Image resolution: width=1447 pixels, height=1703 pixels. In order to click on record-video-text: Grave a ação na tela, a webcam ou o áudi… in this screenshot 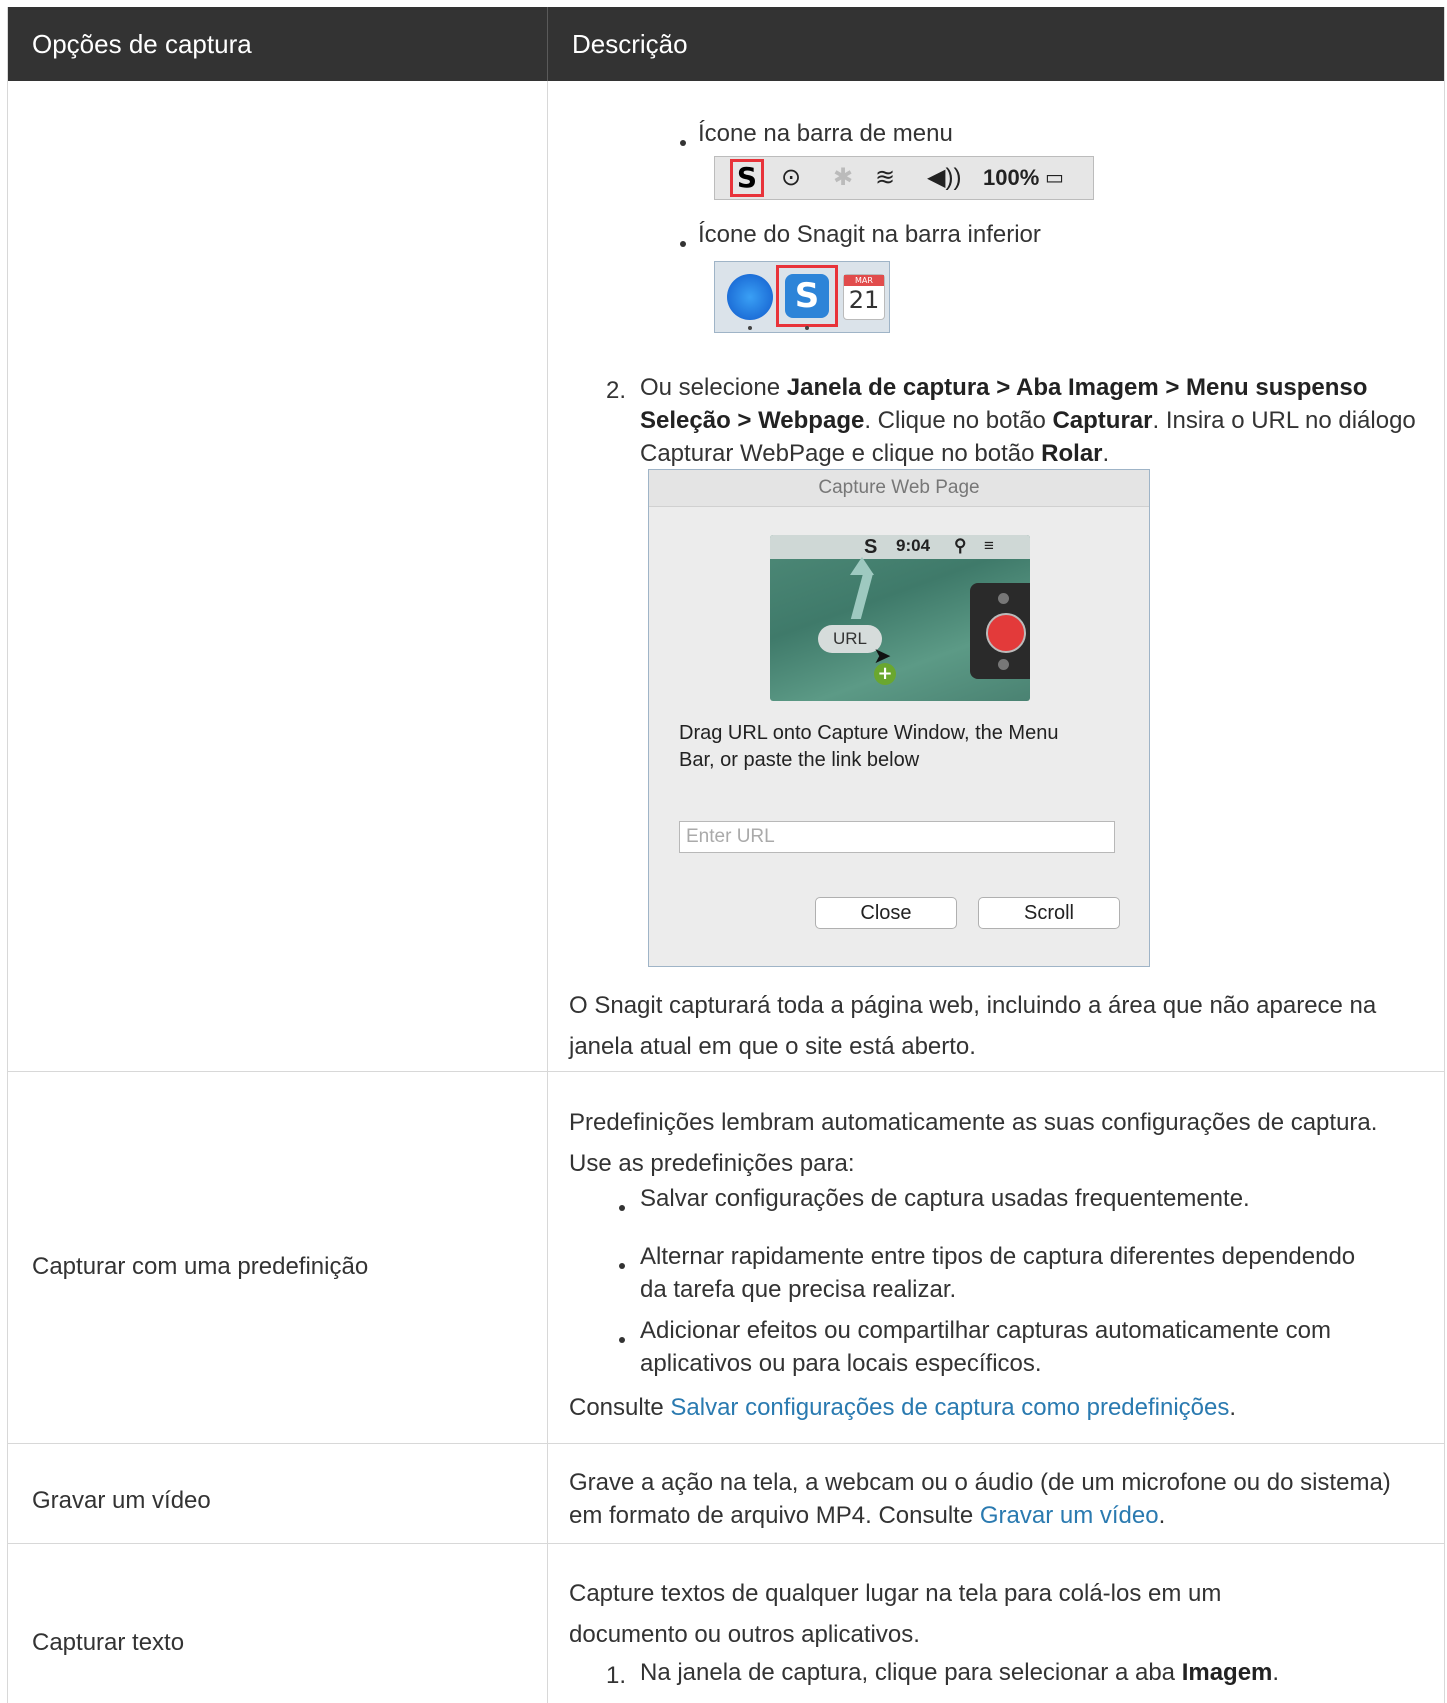, I will do `click(980, 1499)`.